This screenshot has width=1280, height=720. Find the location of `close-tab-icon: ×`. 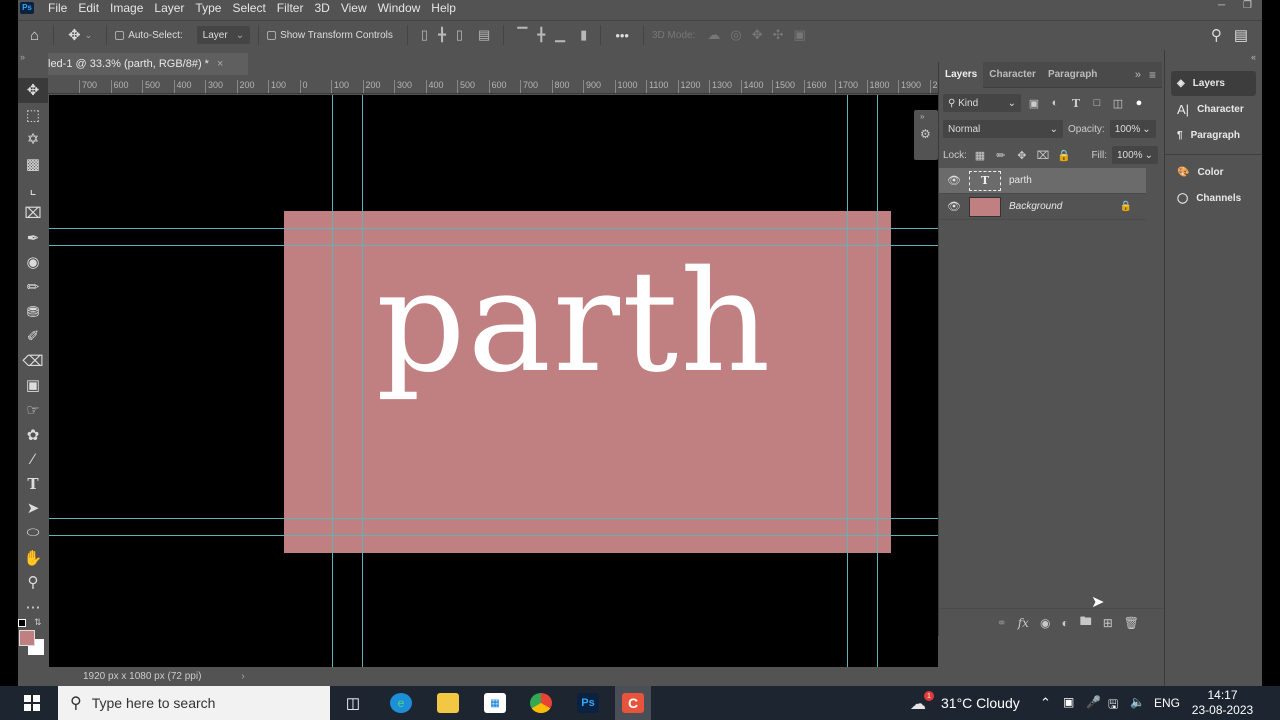

close-tab-icon: × is located at coordinates (220, 64).